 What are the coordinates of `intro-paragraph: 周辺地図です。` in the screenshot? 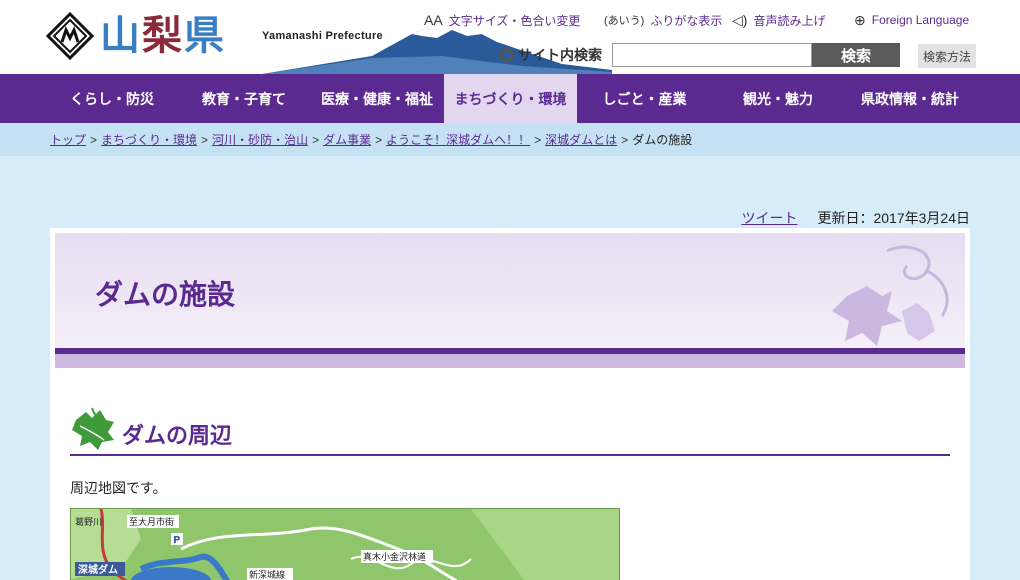 It's located at (118, 488).